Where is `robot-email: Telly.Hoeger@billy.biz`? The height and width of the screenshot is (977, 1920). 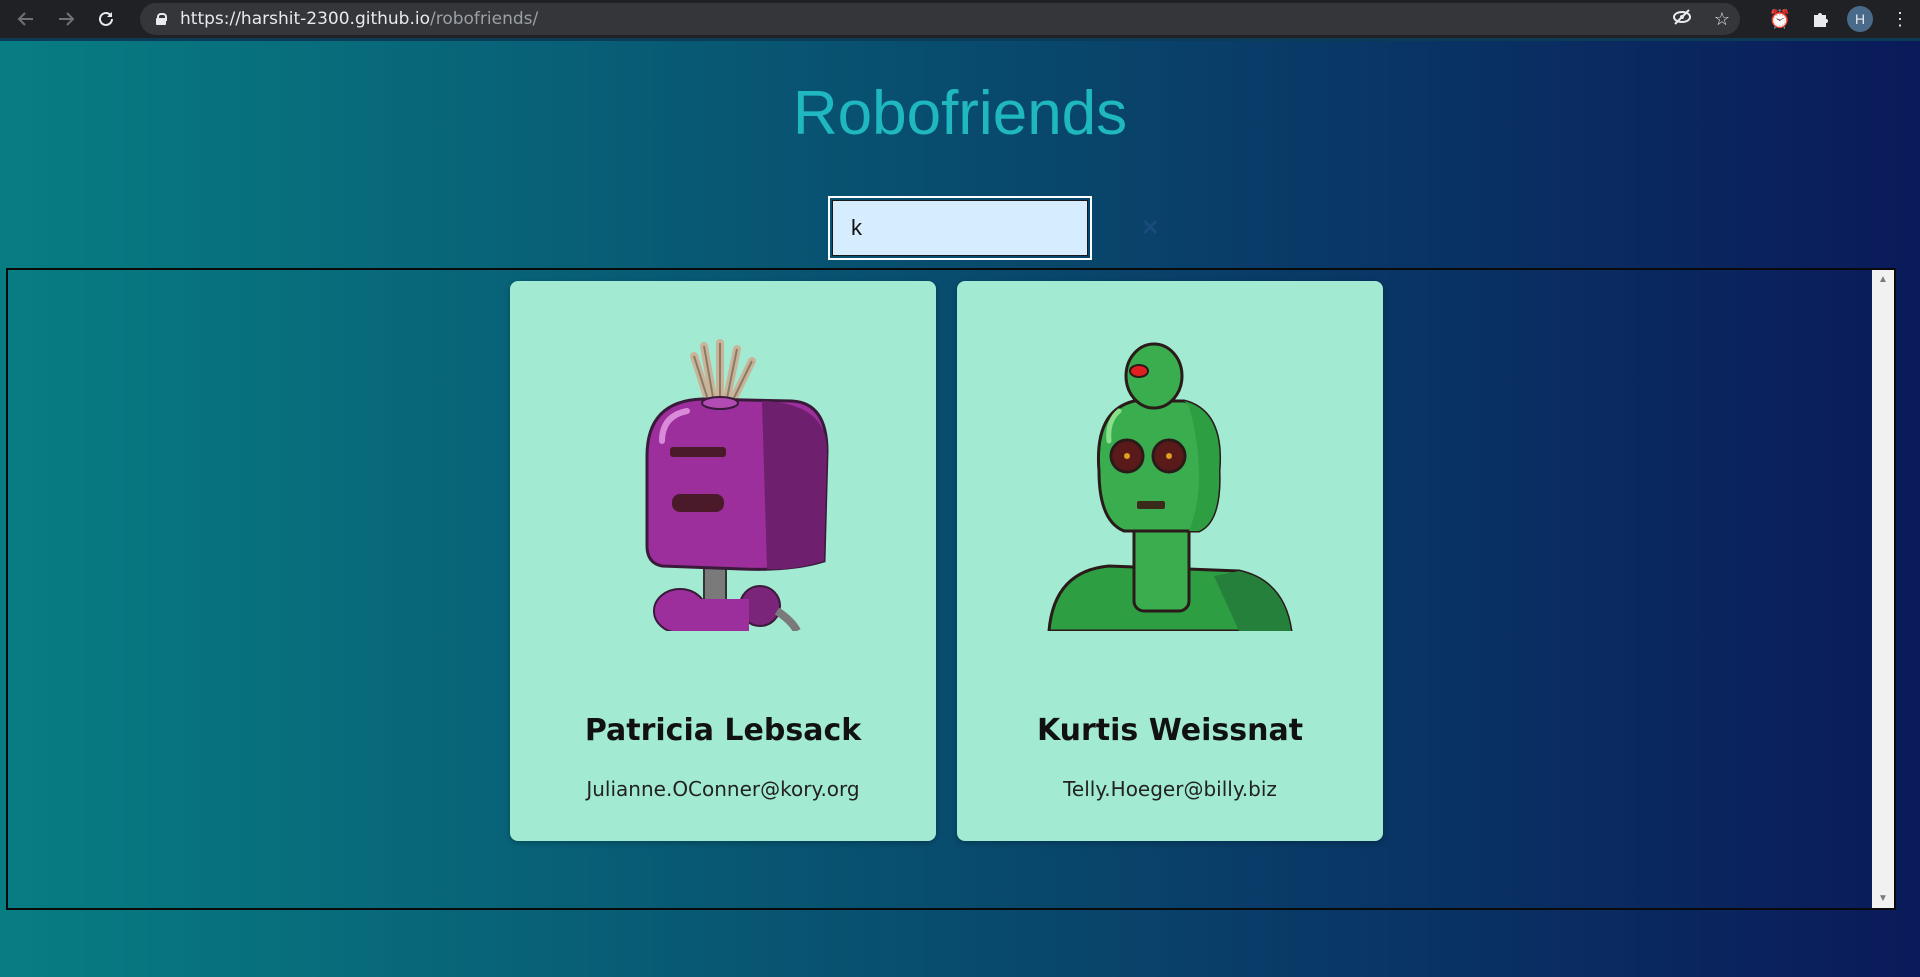 robot-email: Telly.Hoeger@billy.biz is located at coordinates (1170, 789).